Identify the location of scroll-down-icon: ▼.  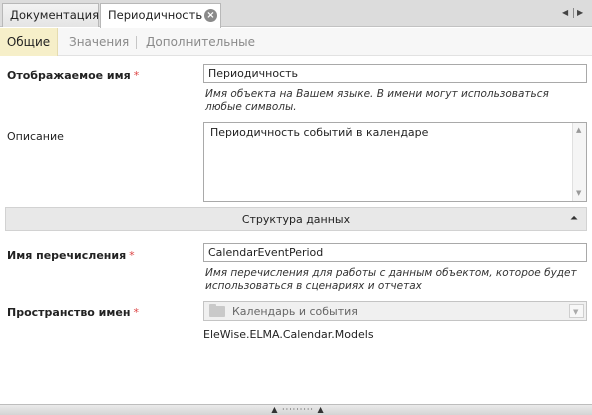
(578, 193).